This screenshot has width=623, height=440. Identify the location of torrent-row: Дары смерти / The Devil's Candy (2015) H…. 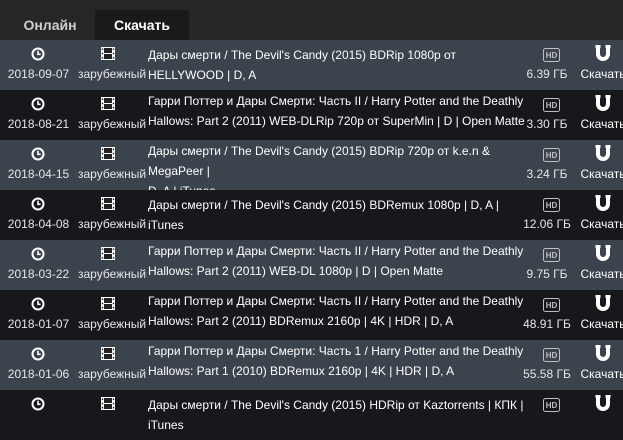
(311, 415).